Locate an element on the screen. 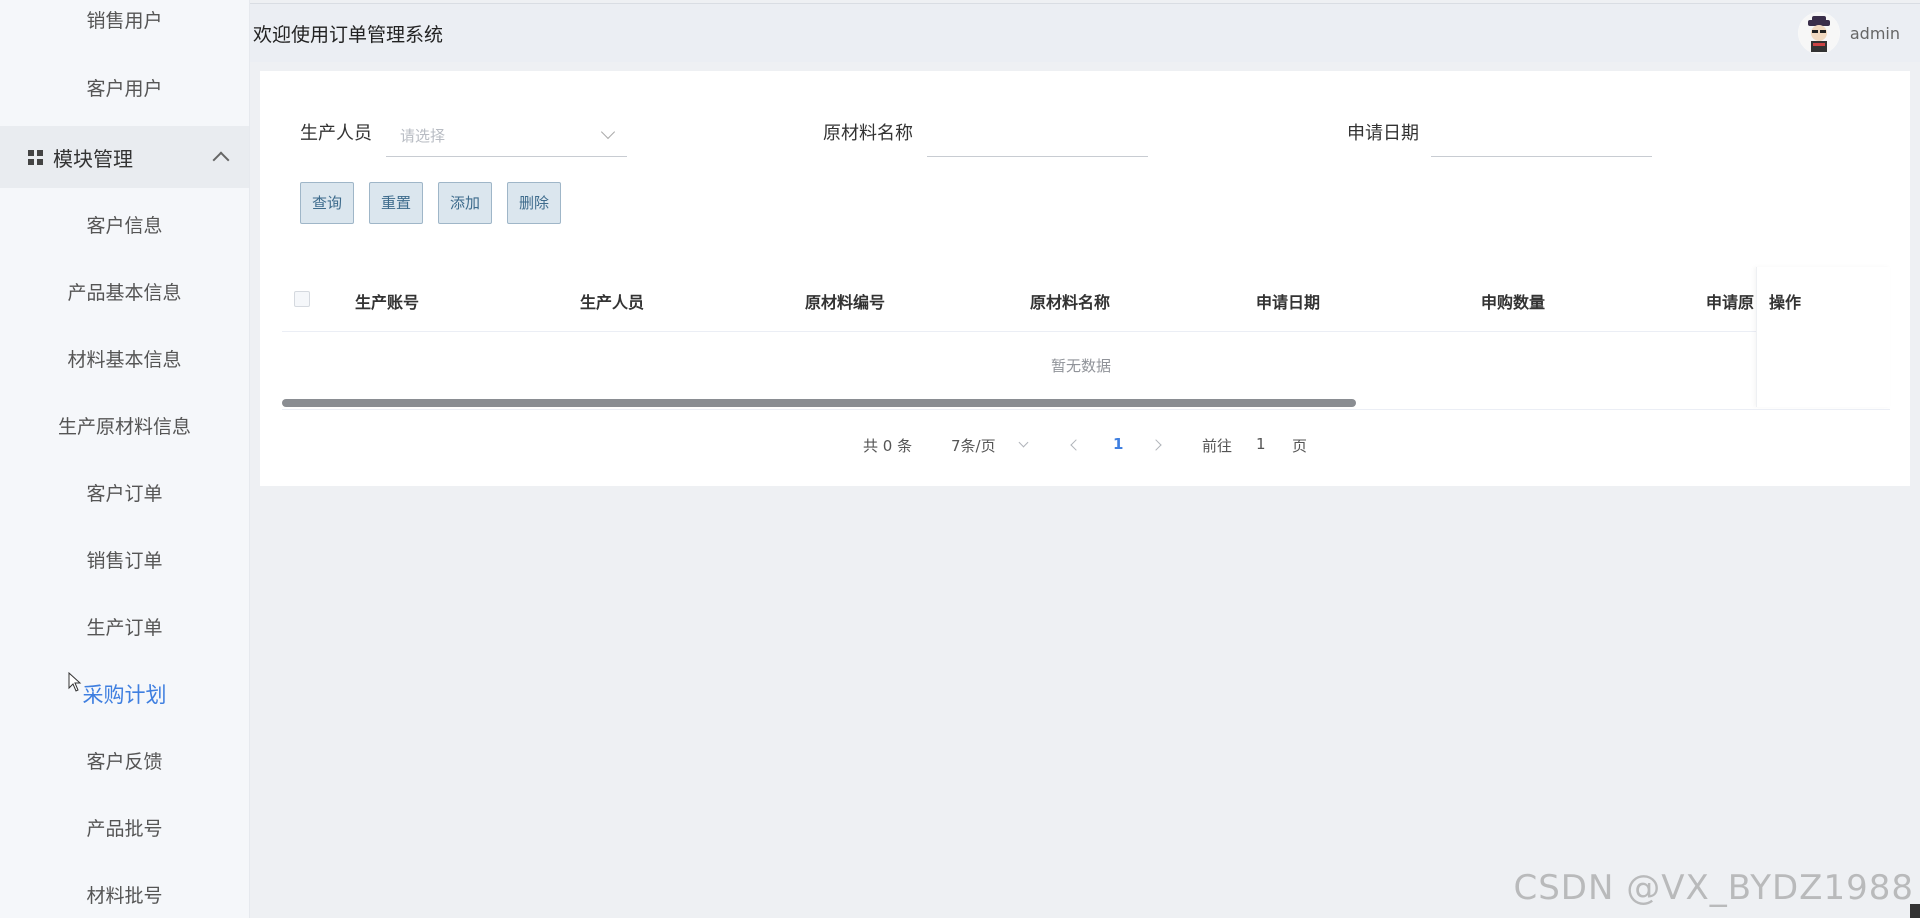  producer-label: 生产人员 is located at coordinates (336, 133).